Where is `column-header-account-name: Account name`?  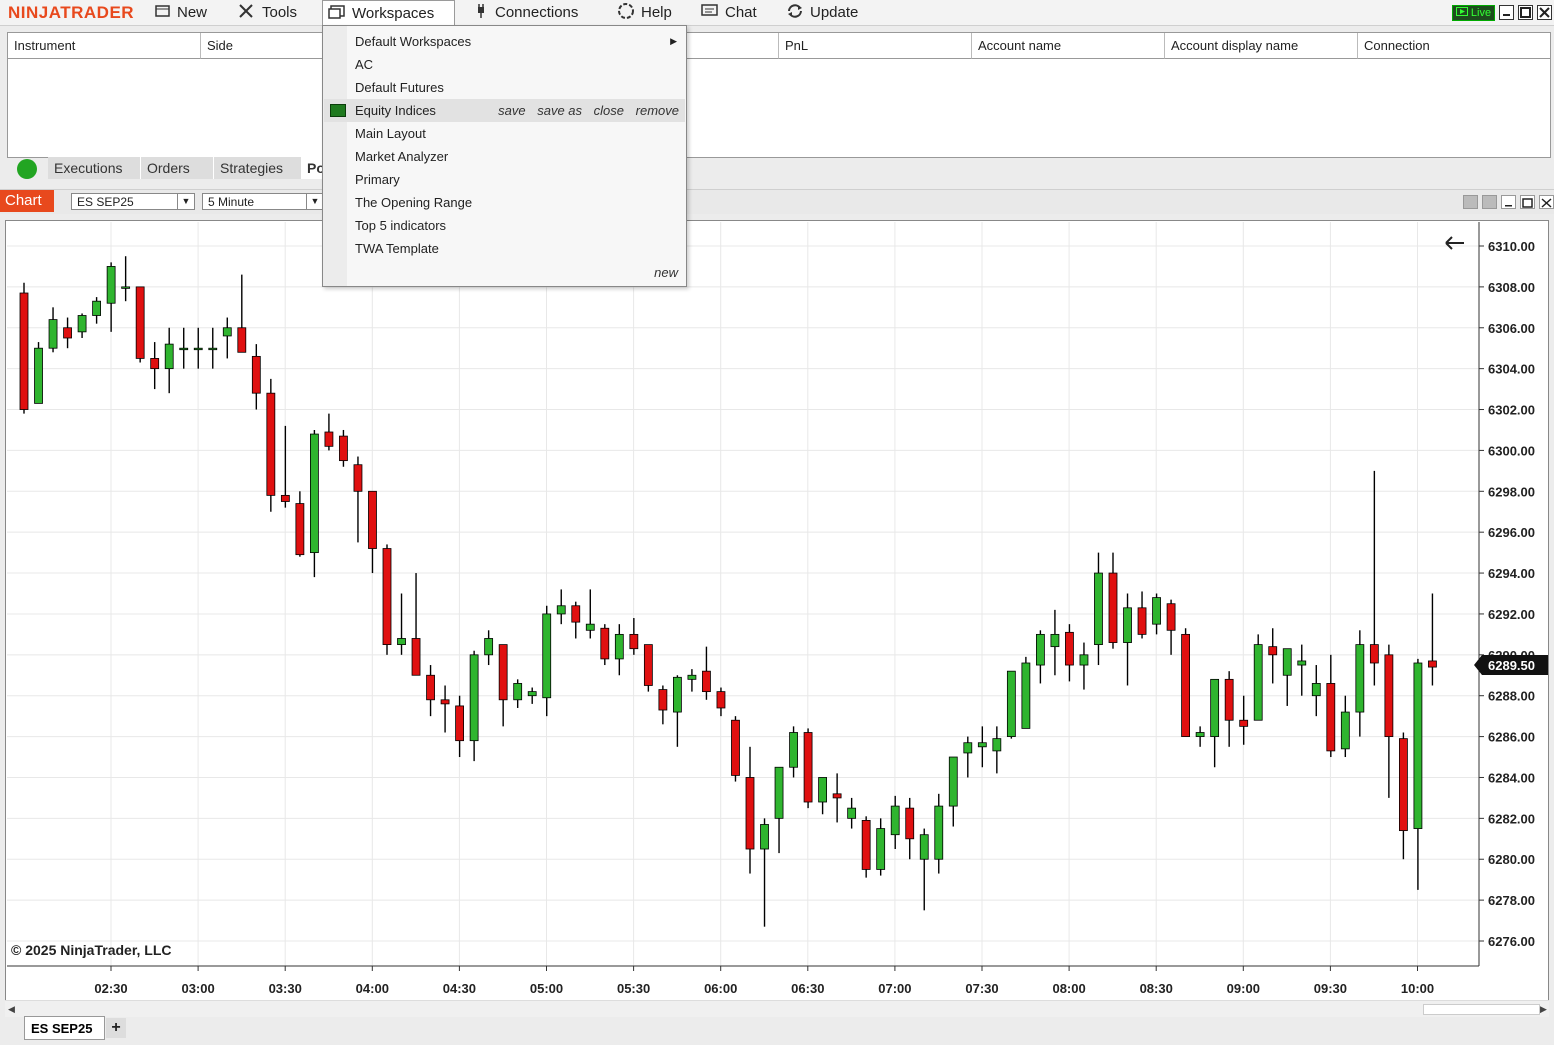 column-header-account-name: Account name is located at coordinates (1068, 46).